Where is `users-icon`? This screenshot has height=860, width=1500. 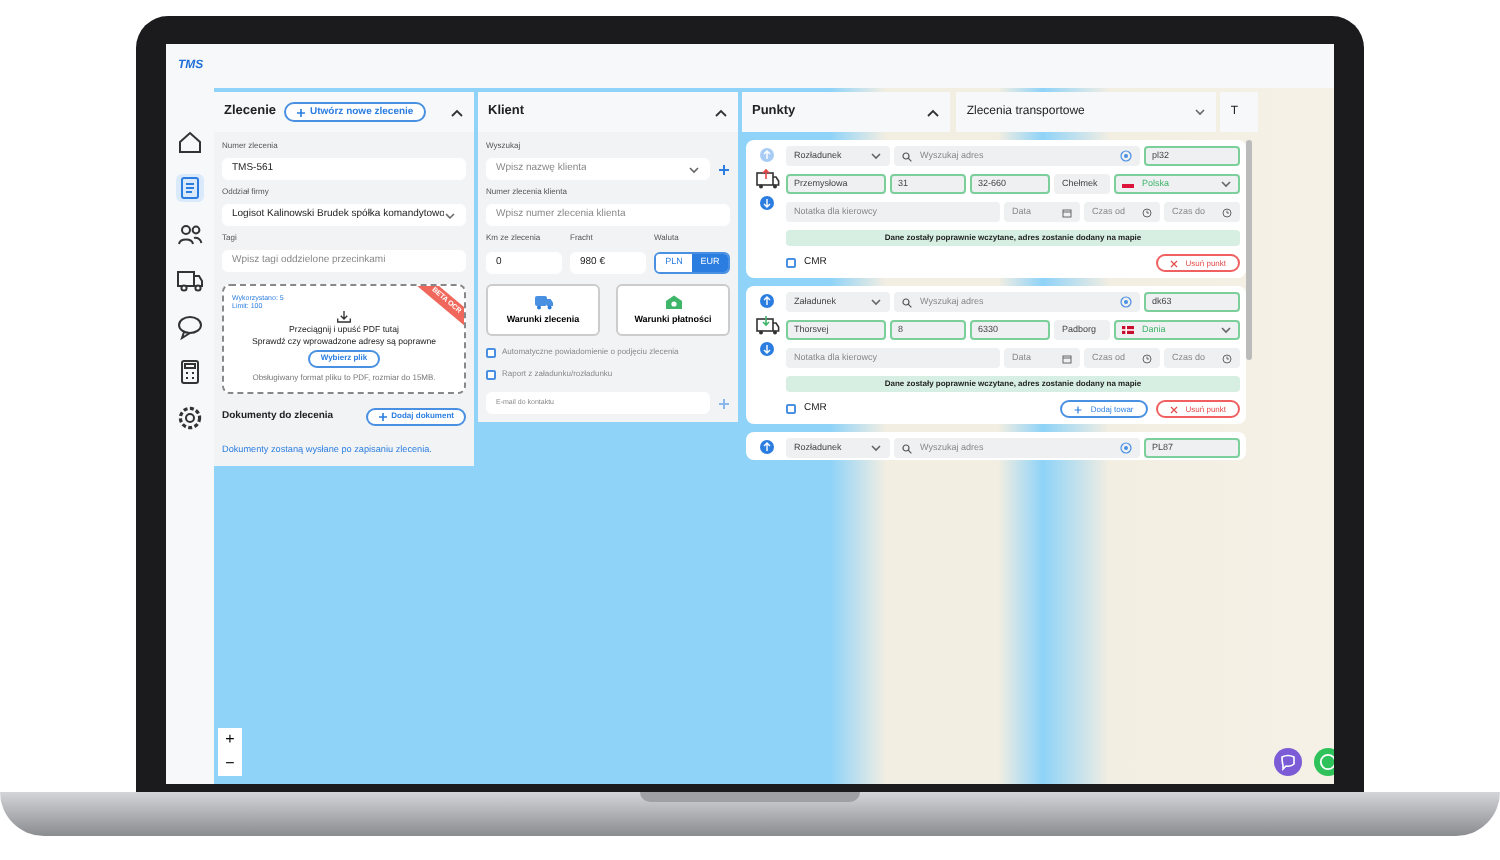
users-icon is located at coordinates (190, 234).